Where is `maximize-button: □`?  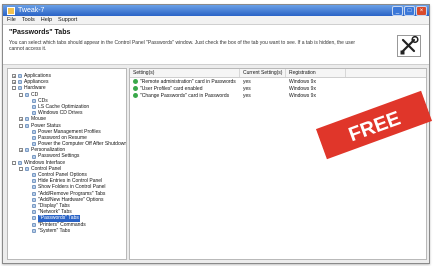 maximize-button: □ is located at coordinates (409, 11).